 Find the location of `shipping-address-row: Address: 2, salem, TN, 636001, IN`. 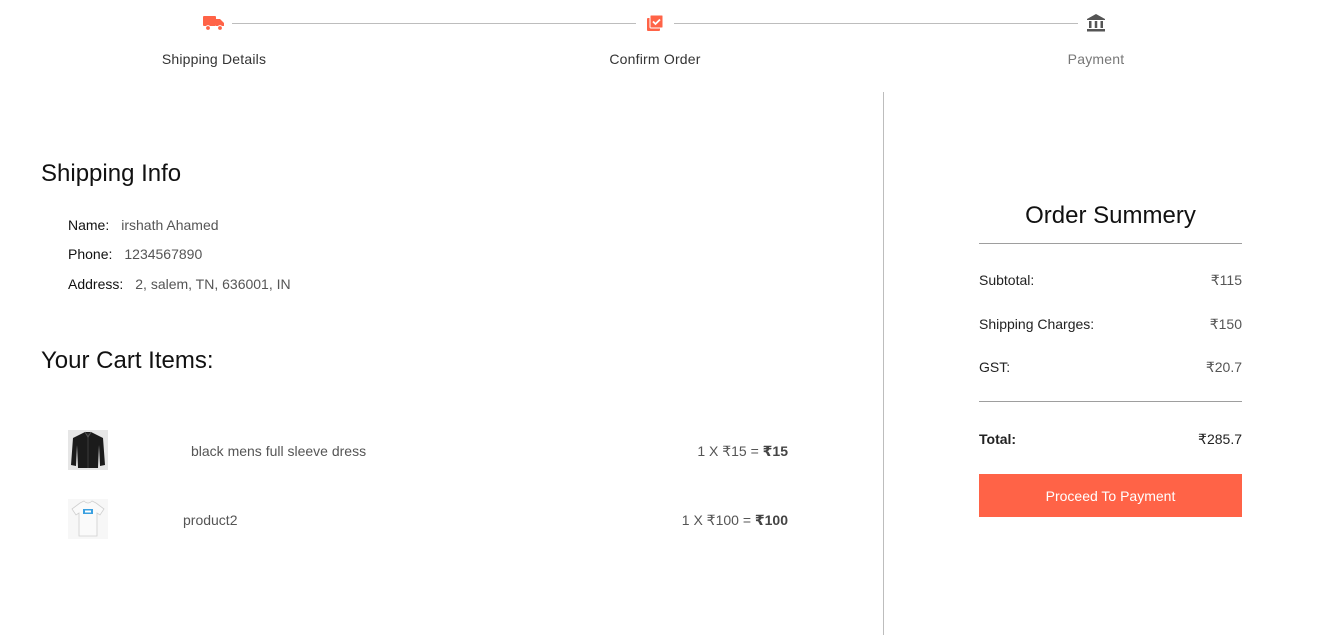

shipping-address-row: Address: 2, salem, TN, 636001, IN is located at coordinates (179, 284).